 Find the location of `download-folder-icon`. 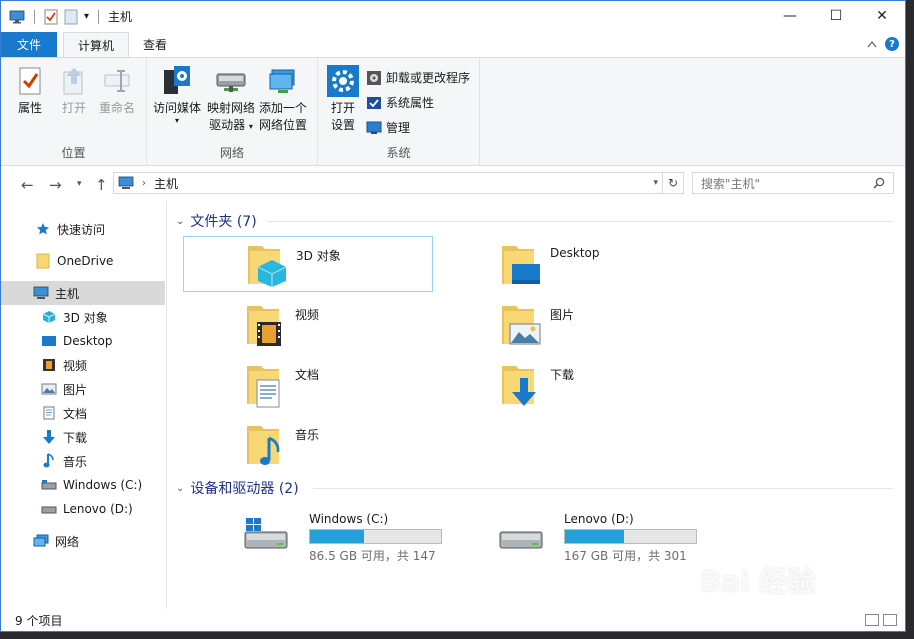

download-folder-icon is located at coordinates (519, 386).